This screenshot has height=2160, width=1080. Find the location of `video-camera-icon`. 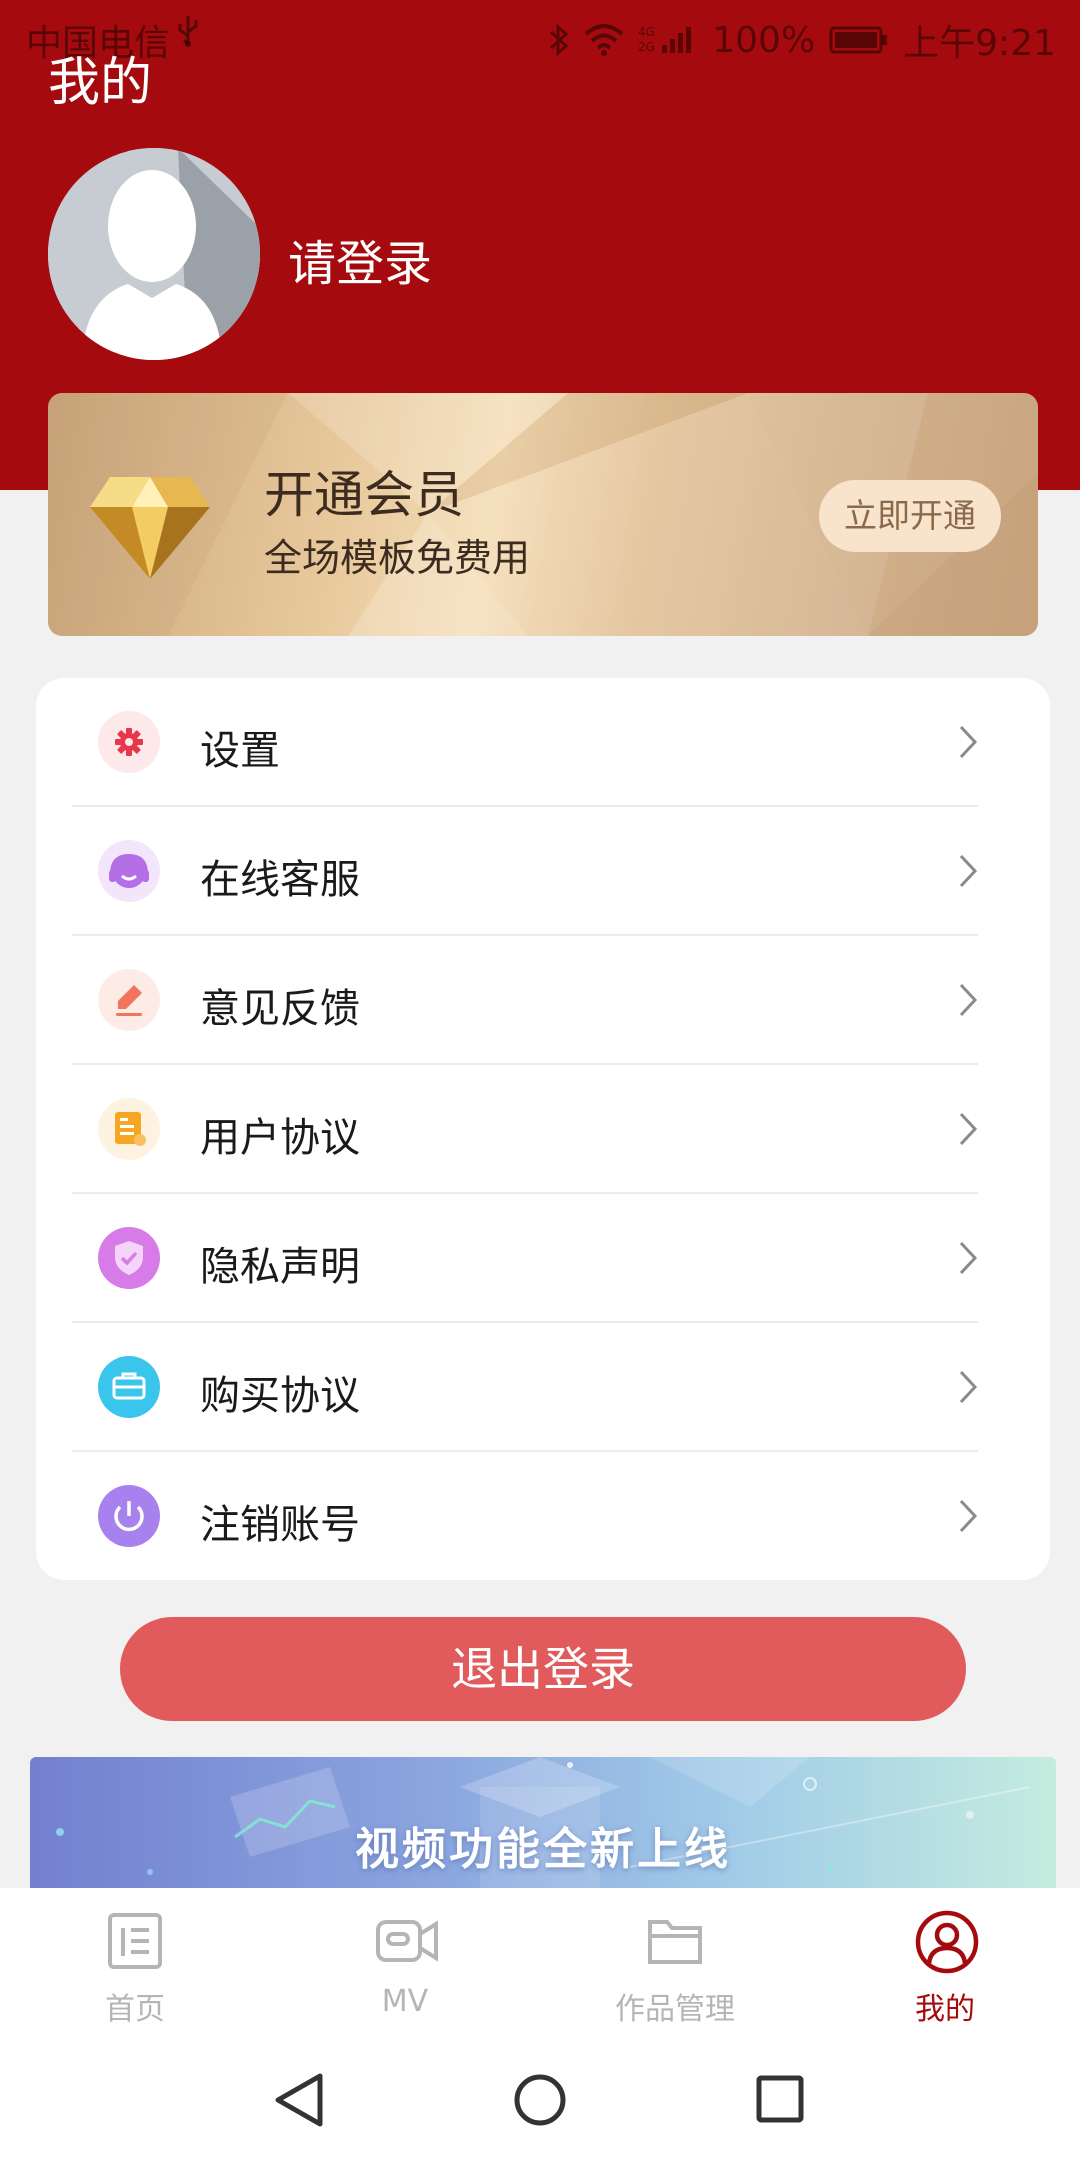

video-camera-icon is located at coordinates (407, 1941).